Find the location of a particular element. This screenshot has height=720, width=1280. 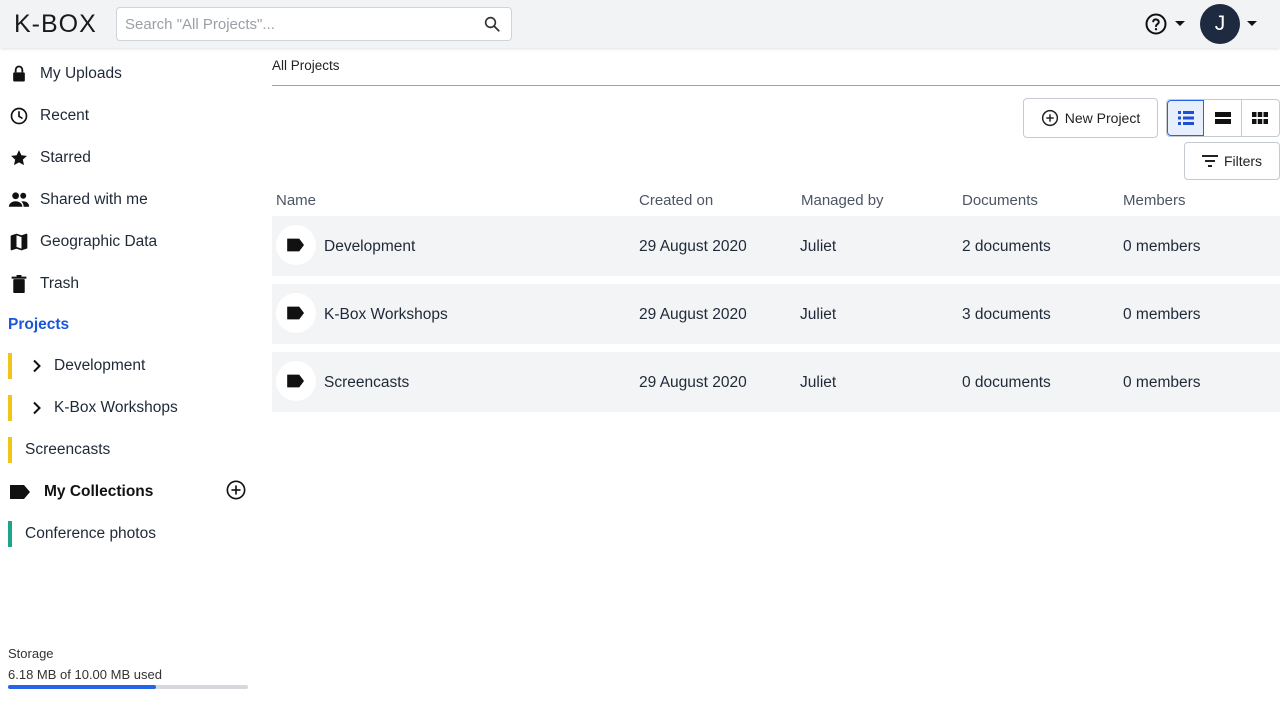

projects-section-title: Projects is located at coordinates (38, 325).